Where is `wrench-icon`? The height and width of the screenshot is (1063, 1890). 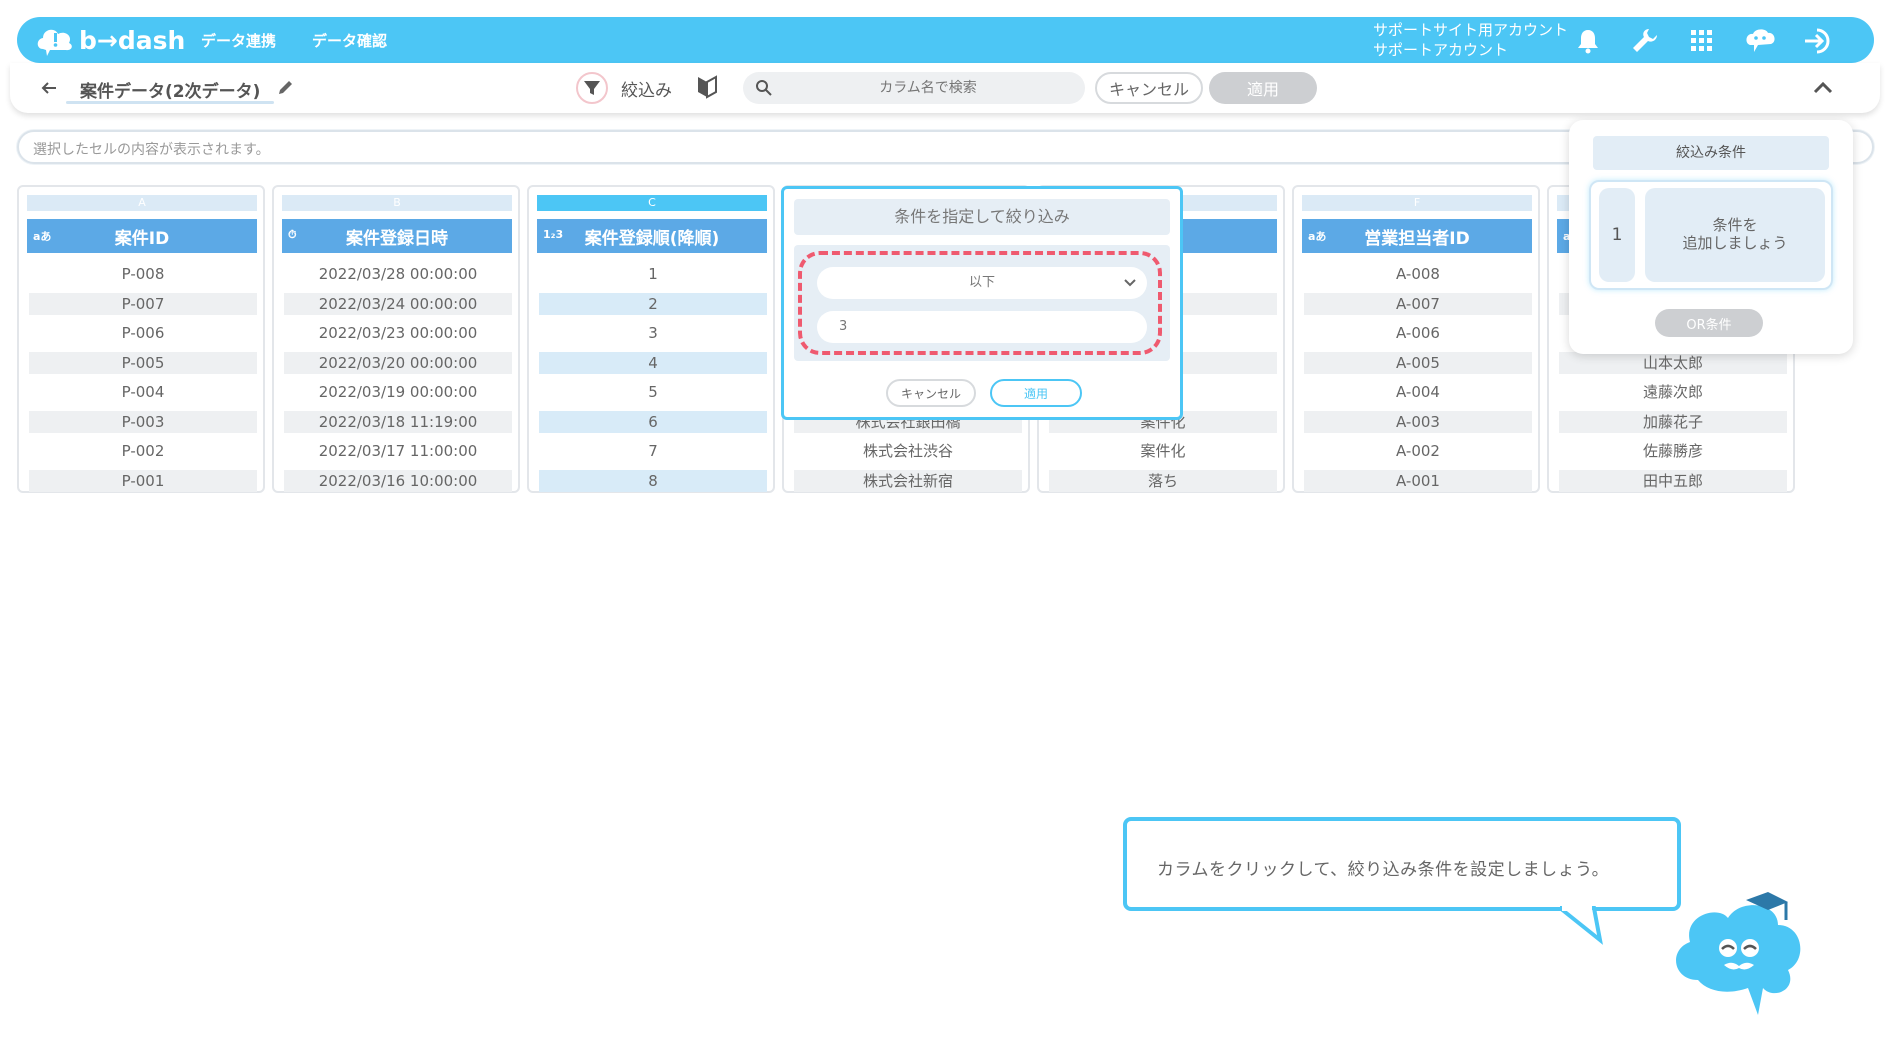 wrench-icon is located at coordinates (1645, 41).